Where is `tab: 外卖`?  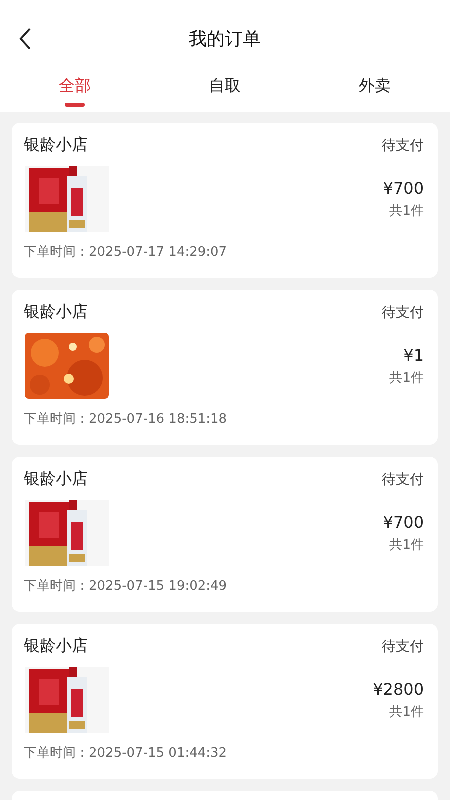 tab: 外卖 is located at coordinates (375, 84).